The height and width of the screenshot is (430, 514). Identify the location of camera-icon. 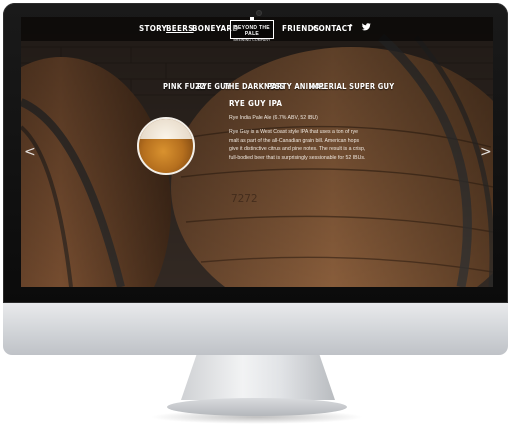
(259, 13).